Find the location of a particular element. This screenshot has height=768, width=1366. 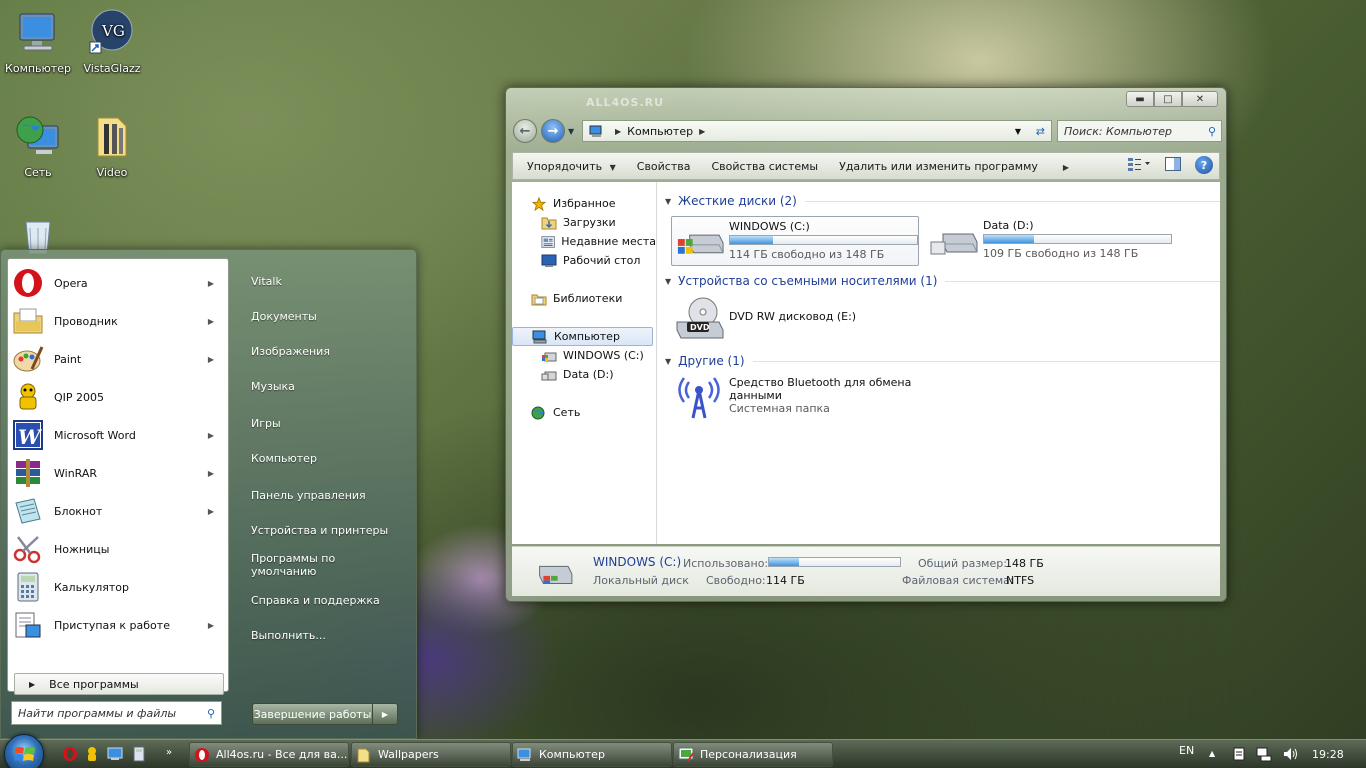

desktop-icon-vistaglazz: VG VistaGlazz is located at coordinates (112, 41).